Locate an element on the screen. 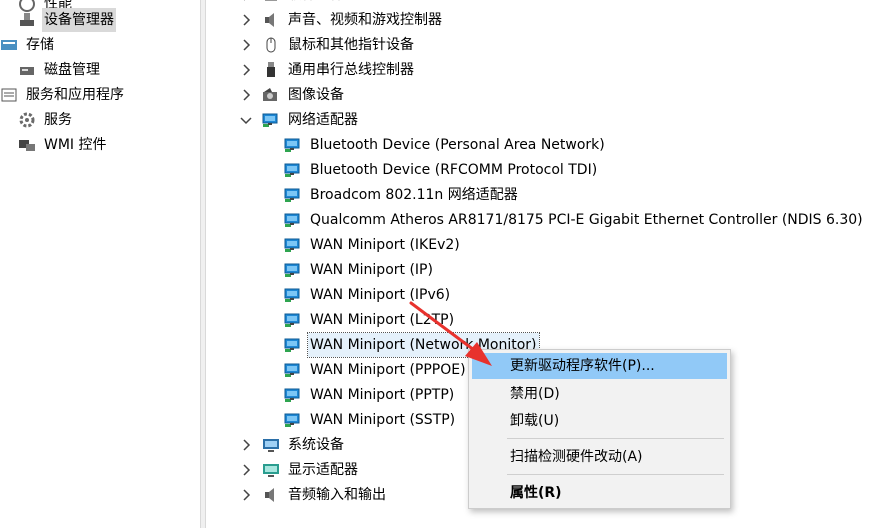 Image resolution: width=892 pixels, height=528 pixels. device-category: 显示适配器 is located at coordinates (299, 470).